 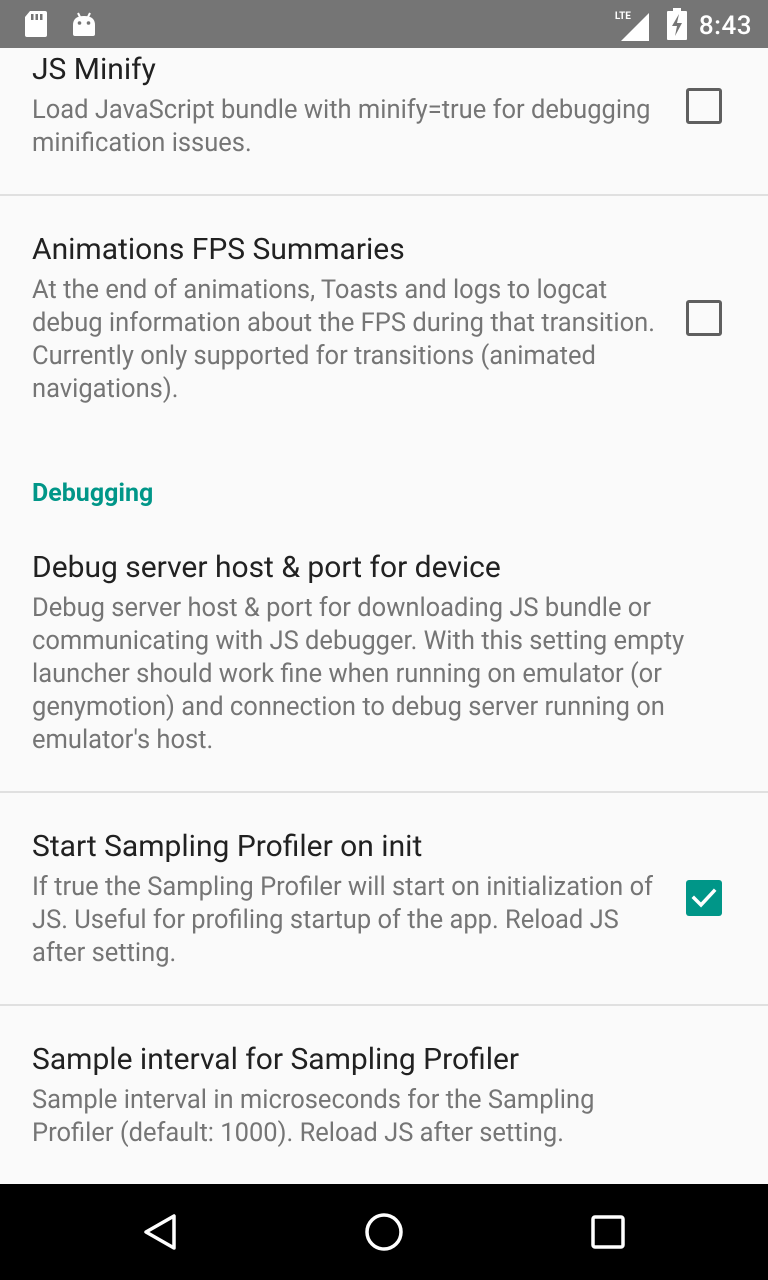 I want to click on pref-title: JS Minify, so click(x=94, y=69).